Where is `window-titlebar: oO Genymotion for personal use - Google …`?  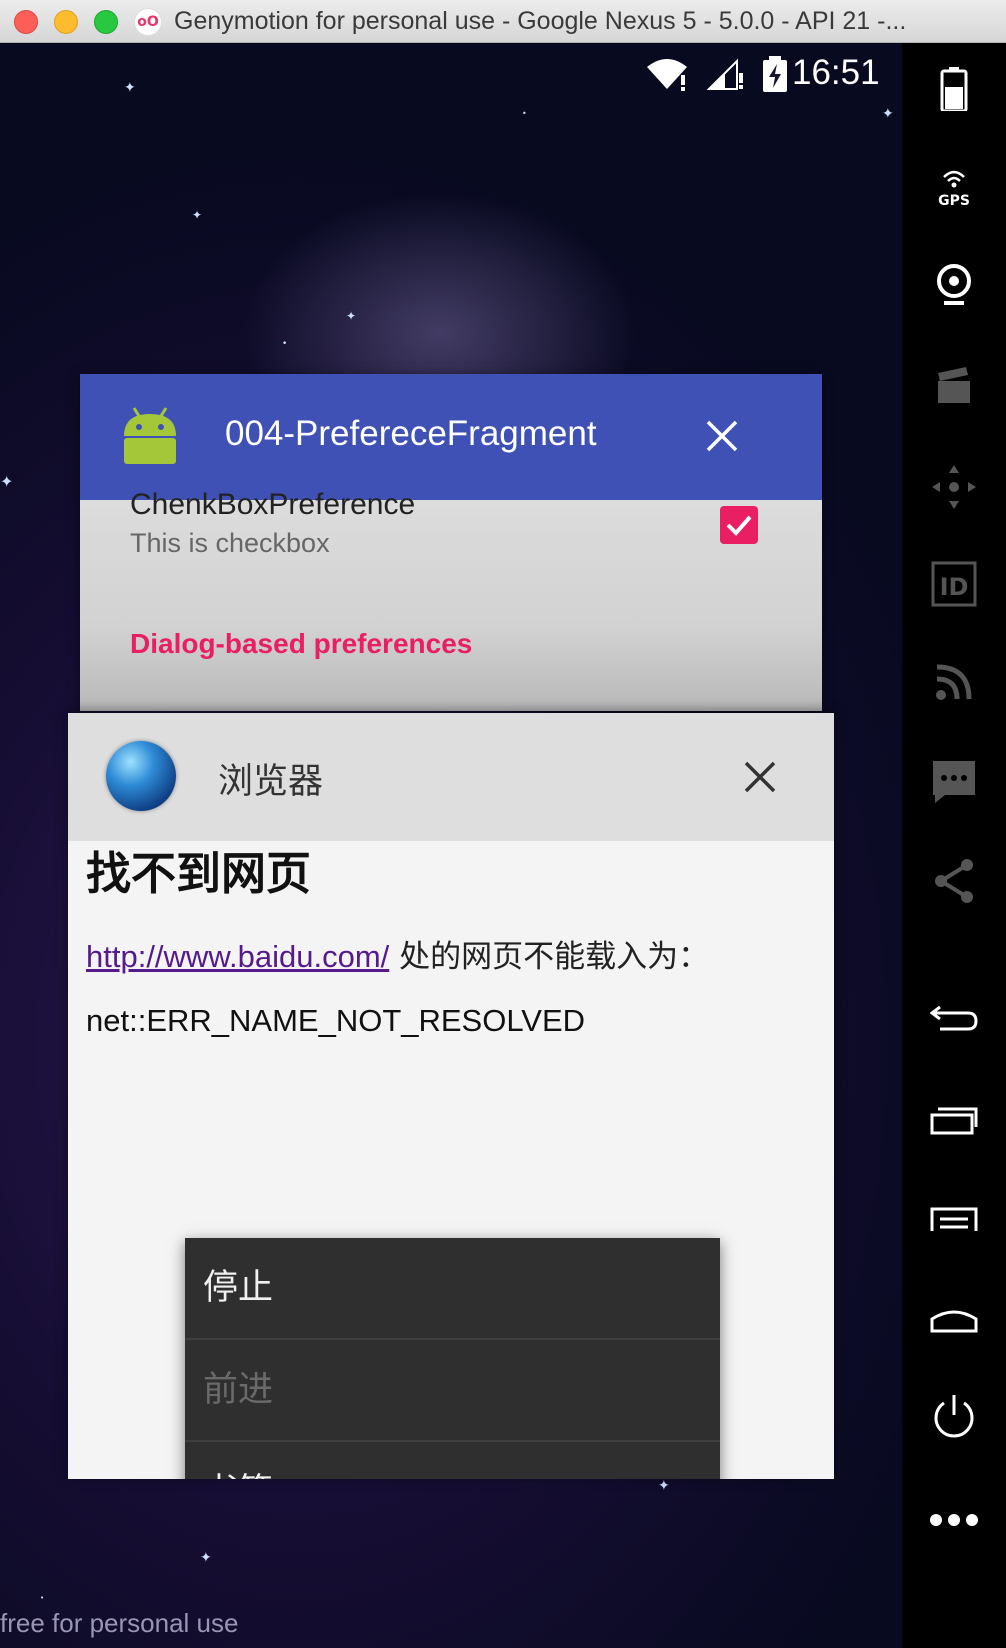
window-titlebar: oO Genymotion for personal use - Google … is located at coordinates (503, 21).